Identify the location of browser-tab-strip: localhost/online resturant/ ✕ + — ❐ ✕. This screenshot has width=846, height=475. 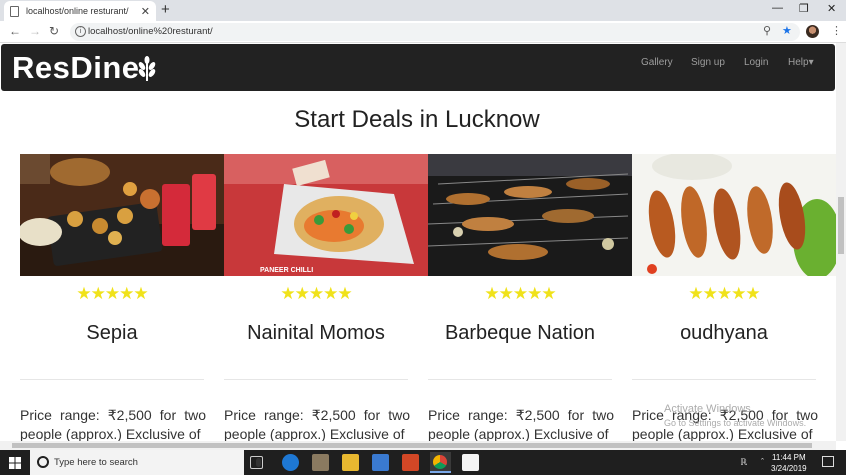
(423, 10).